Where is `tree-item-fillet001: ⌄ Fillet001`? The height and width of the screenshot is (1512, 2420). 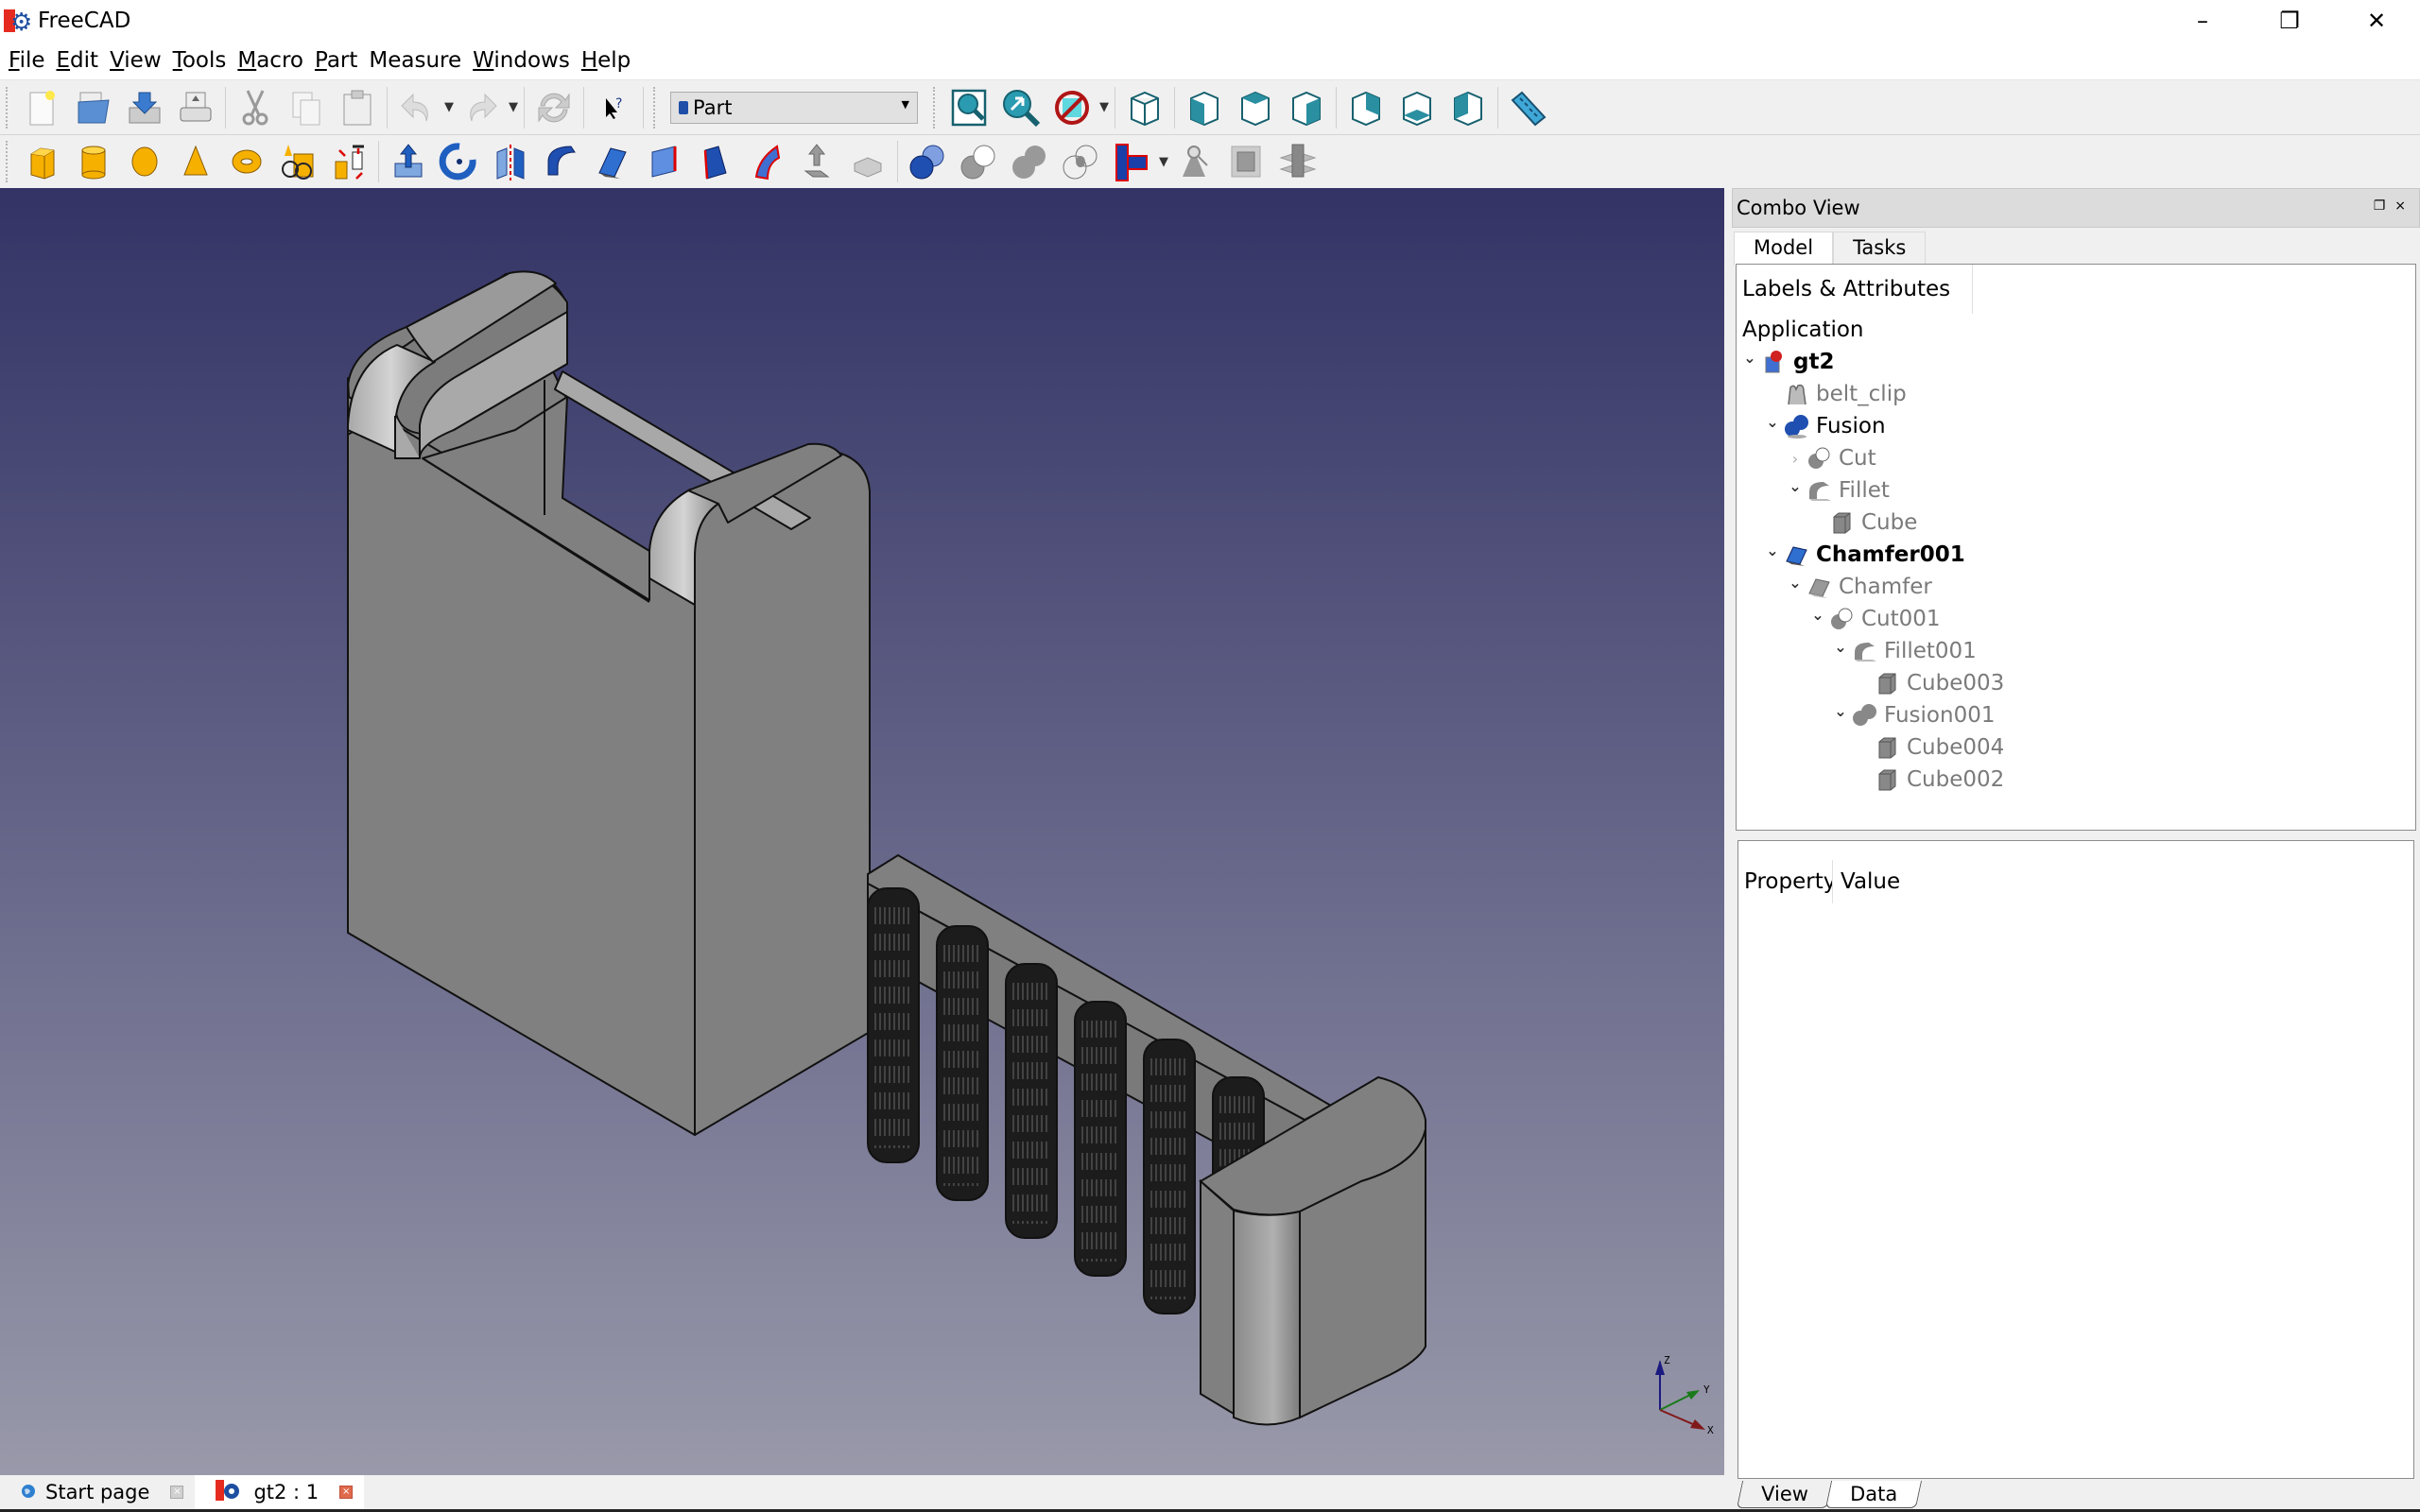 tree-item-fillet001: ⌄ Fillet001 is located at coordinates (2076, 651).